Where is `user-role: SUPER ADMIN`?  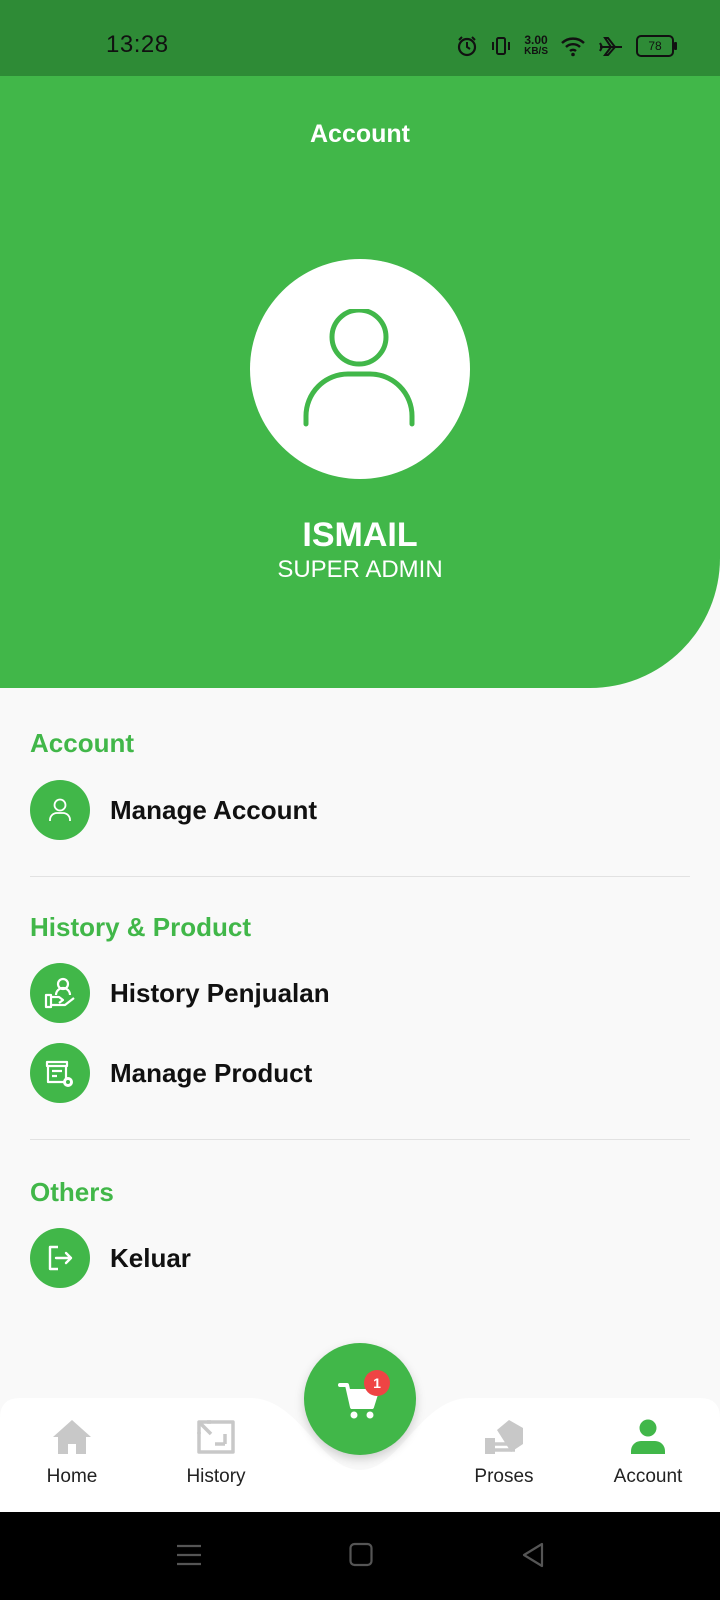 user-role: SUPER ADMIN is located at coordinates (360, 569).